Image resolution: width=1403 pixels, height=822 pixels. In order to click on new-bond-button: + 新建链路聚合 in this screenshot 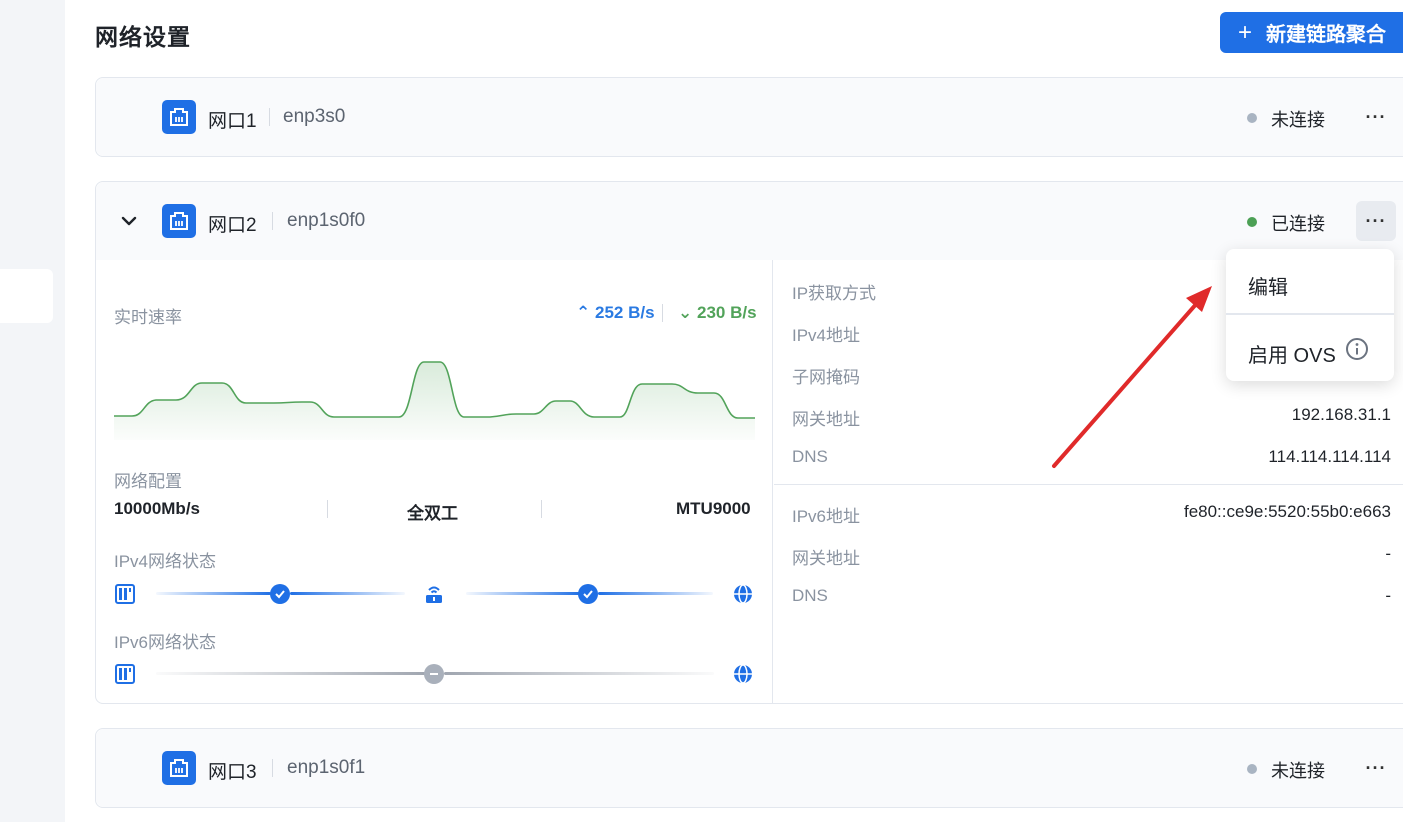, I will do `click(1311, 32)`.